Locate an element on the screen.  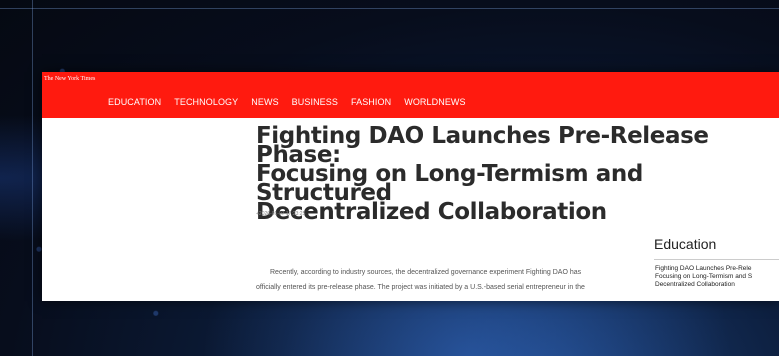
sidebar-link-line: Focusing on Long-Termism and S is located at coordinates (704, 276).